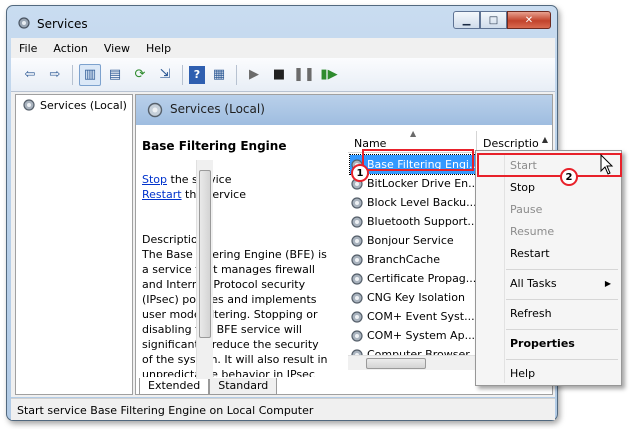 Image resolution: width=631 pixels, height=429 pixels. I want to click on service-row: BranchCache, so click(413, 259).